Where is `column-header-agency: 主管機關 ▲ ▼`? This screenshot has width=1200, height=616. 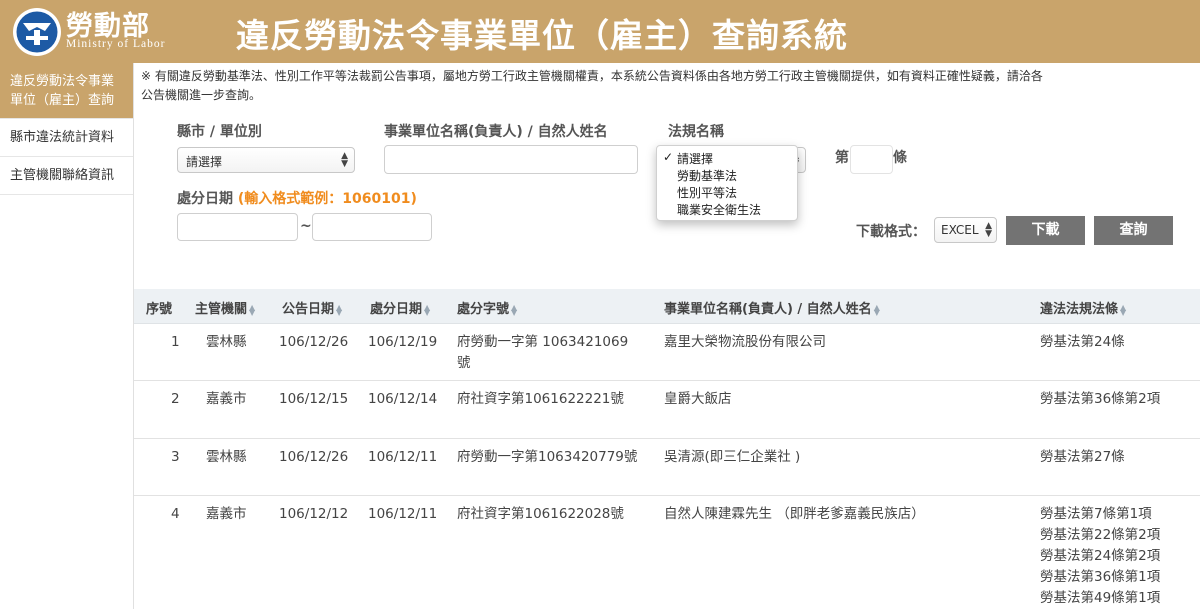 column-header-agency: 主管機關 ▲ ▼ is located at coordinates (225, 307).